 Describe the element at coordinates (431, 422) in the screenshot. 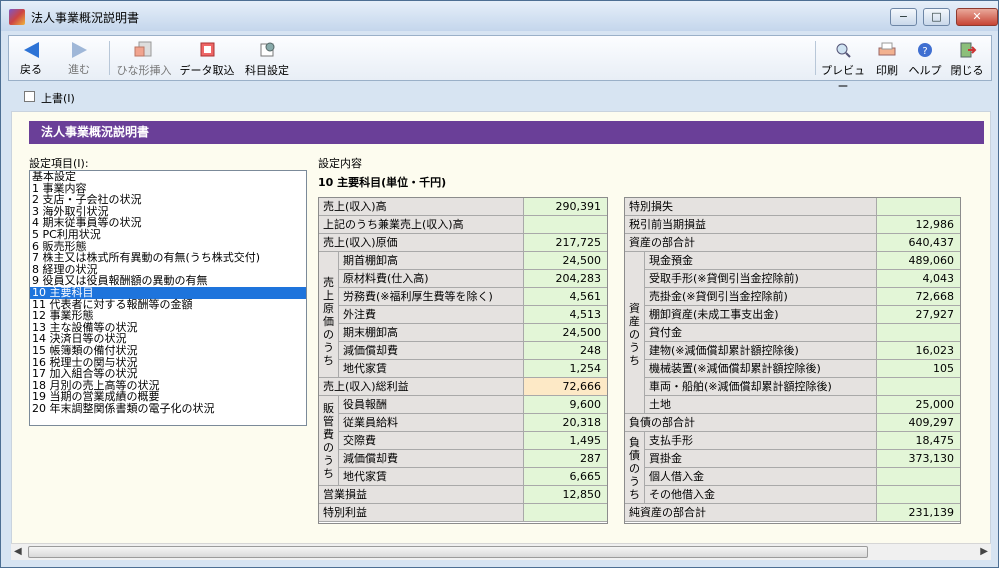

I see `row-label: 従業員給料` at that location.